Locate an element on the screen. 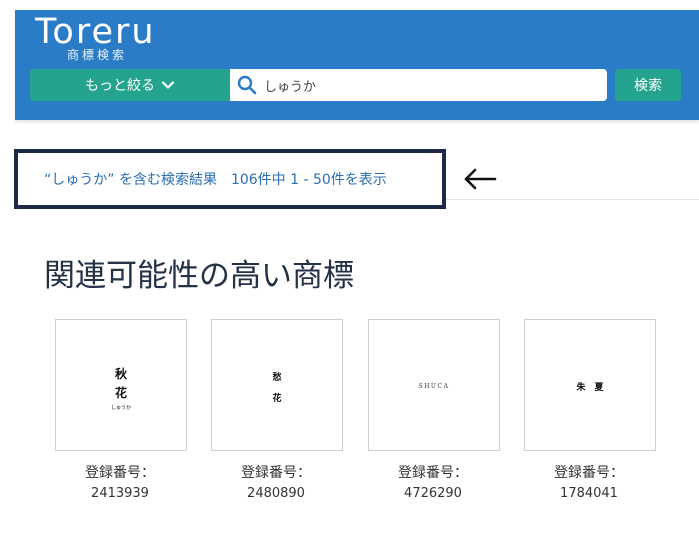 Image resolution: width=699 pixels, height=535 pixels. trademark-card: 朱 夏 is located at coordinates (590, 385).